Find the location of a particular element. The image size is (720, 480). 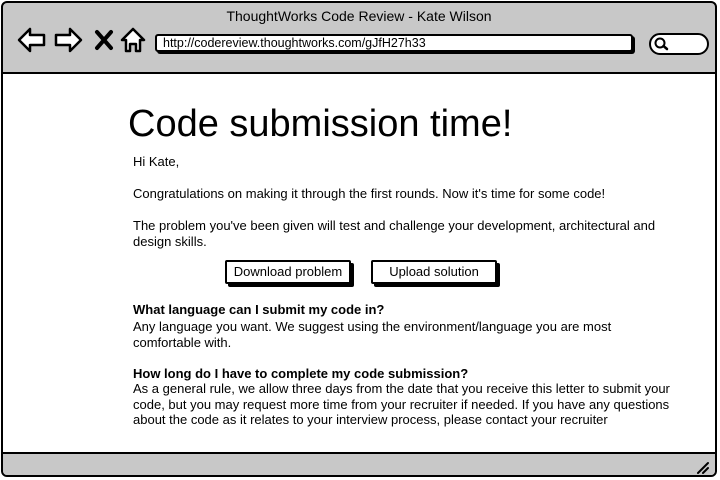

page-title: Code submission time! is located at coordinates (320, 124).